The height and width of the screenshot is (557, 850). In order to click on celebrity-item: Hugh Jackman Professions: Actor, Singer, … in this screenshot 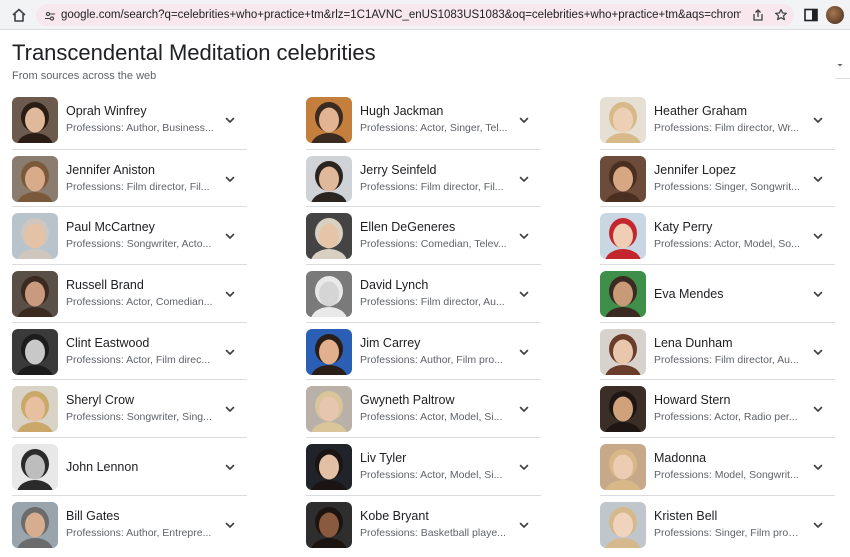, I will do `click(423, 120)`.